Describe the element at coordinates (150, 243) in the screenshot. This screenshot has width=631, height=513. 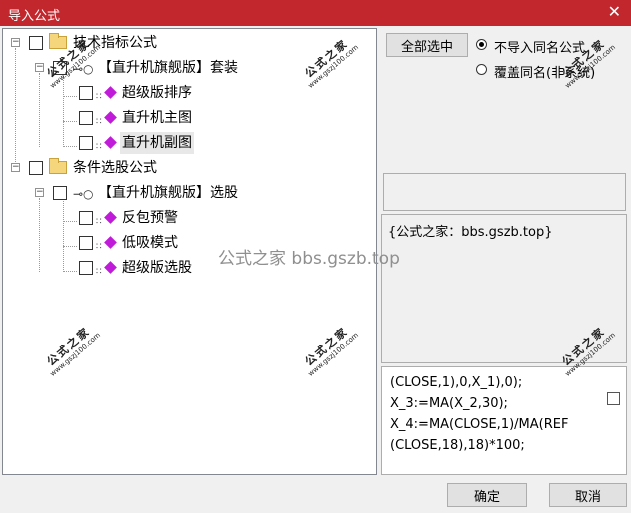
I see `item-label: 低吸模式` at that location.